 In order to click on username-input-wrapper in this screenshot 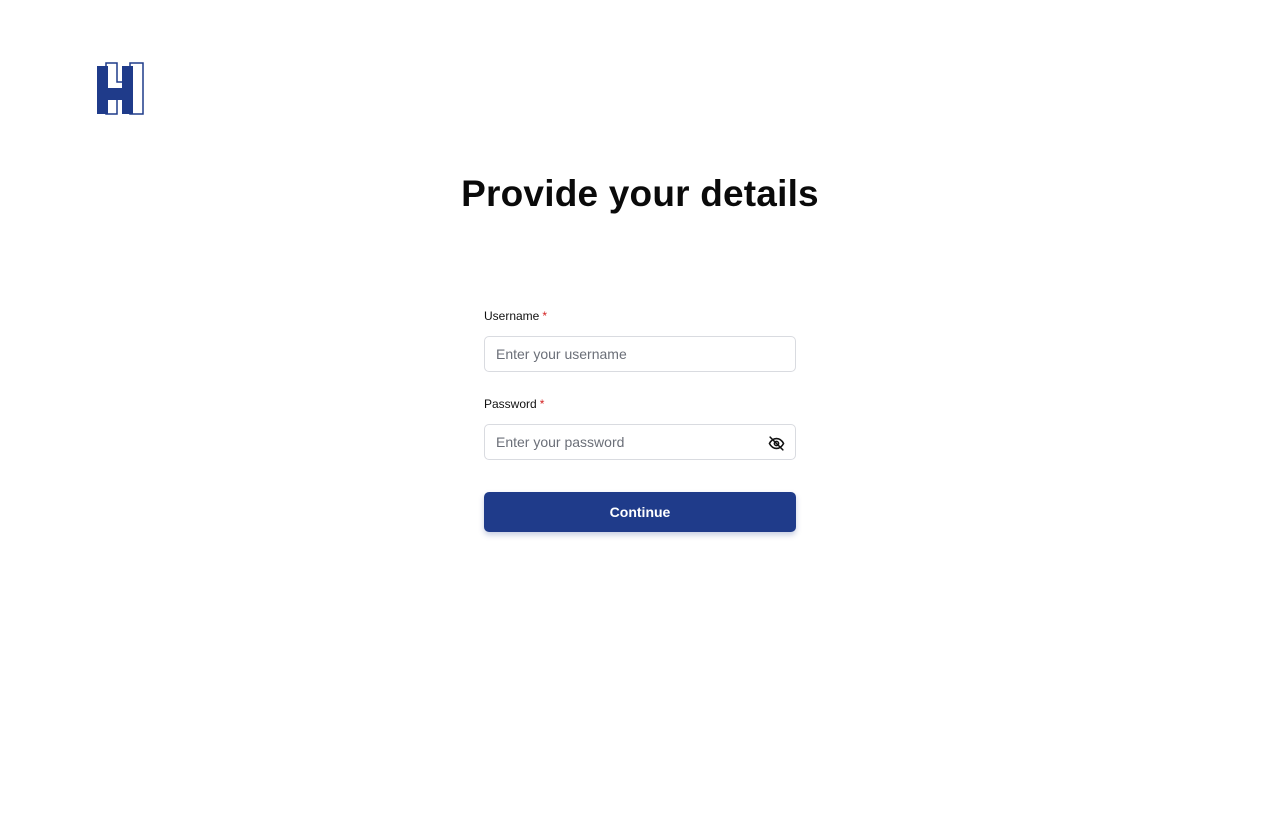, I will do `click(640, 354)`.